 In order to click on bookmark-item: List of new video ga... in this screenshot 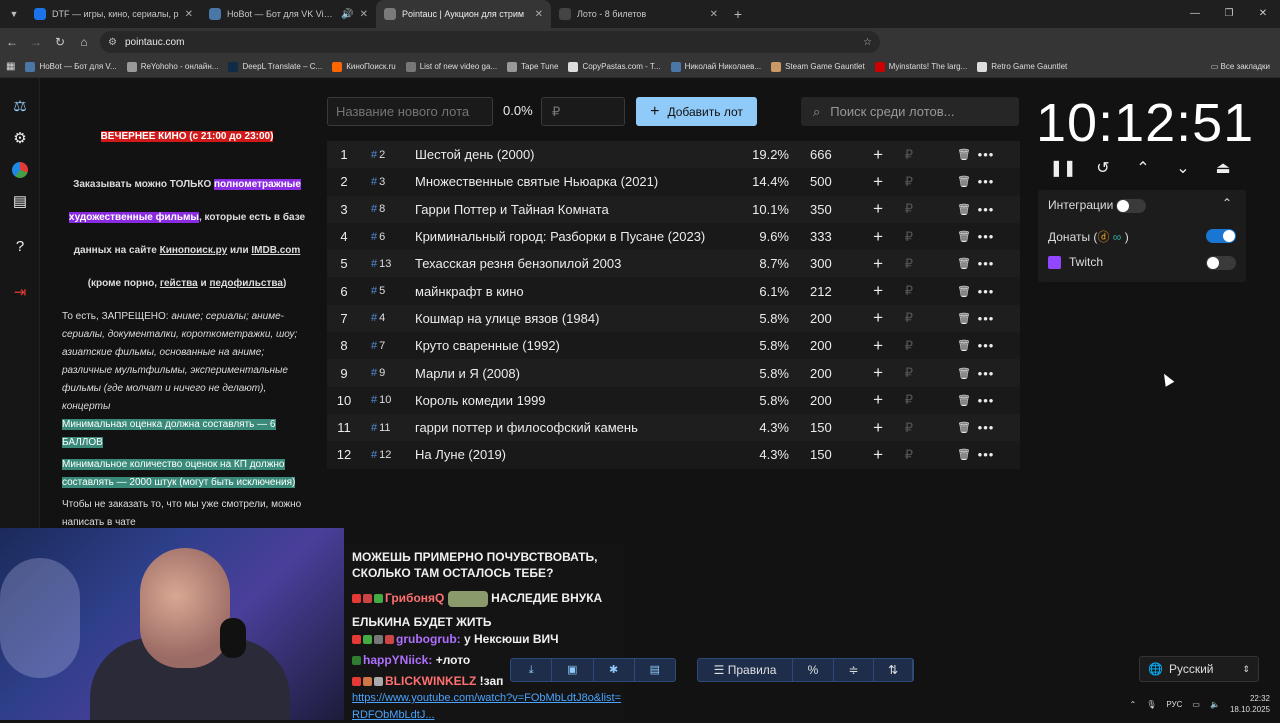, I will do `click(451, 66)`.